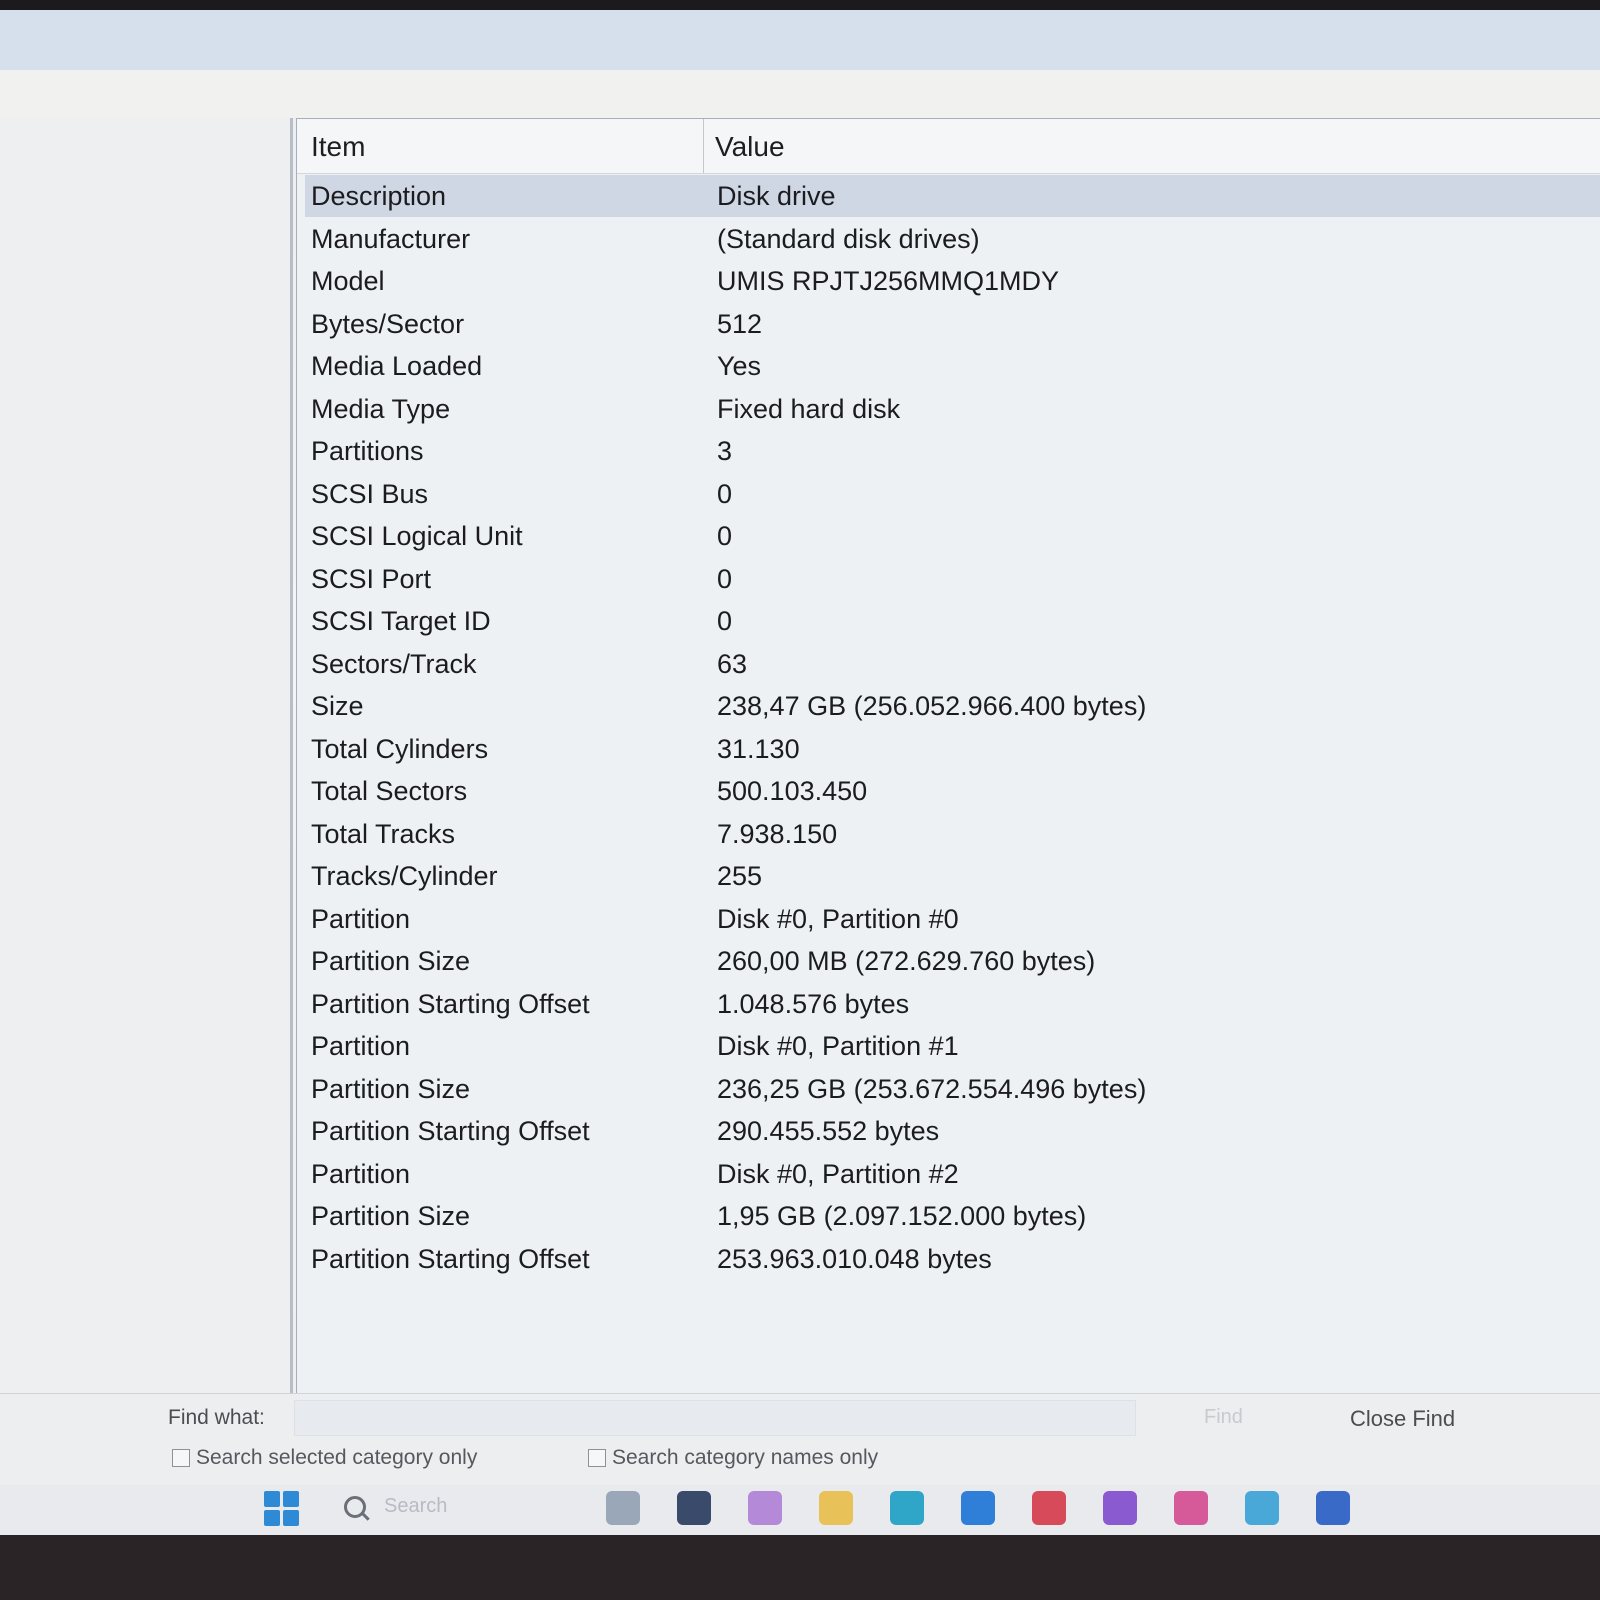  What do you see at coordinates (417, 536) in the screenshot?
I see `row-item: SCSI Logical Unit` at bounding box center [417, 536].